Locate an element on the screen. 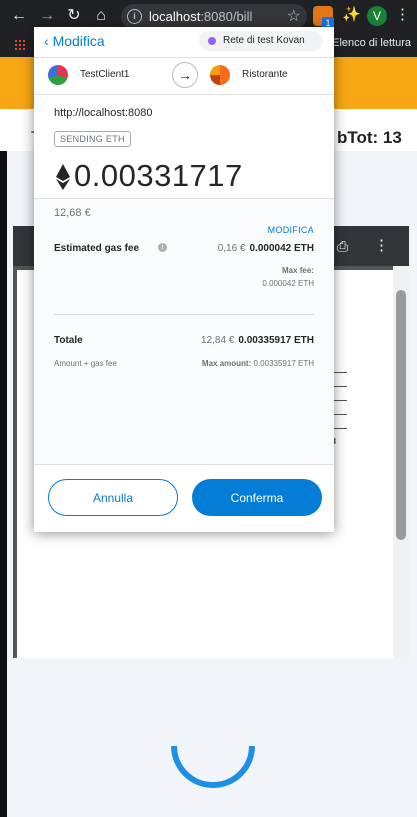 This screenshot has width=417, height=817. transaction-amount: 0.00331717 is located at coordinates (158, 175).